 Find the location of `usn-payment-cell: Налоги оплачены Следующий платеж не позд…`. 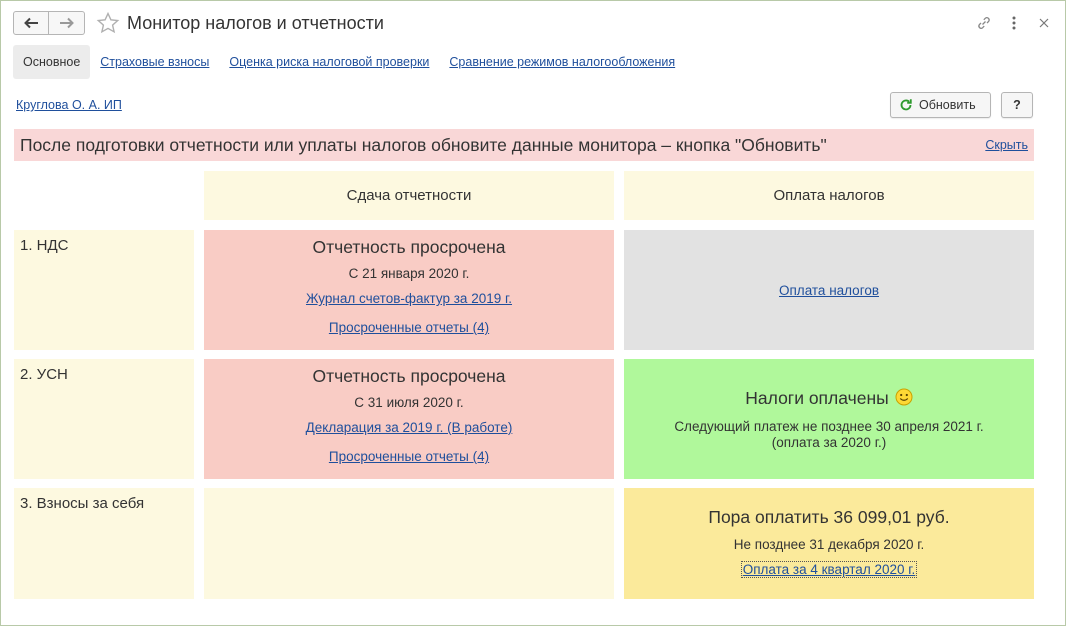

usn-payment-cell: Налоги оплачены Следующий платеж не позд… is located at coordinates (829, 419).